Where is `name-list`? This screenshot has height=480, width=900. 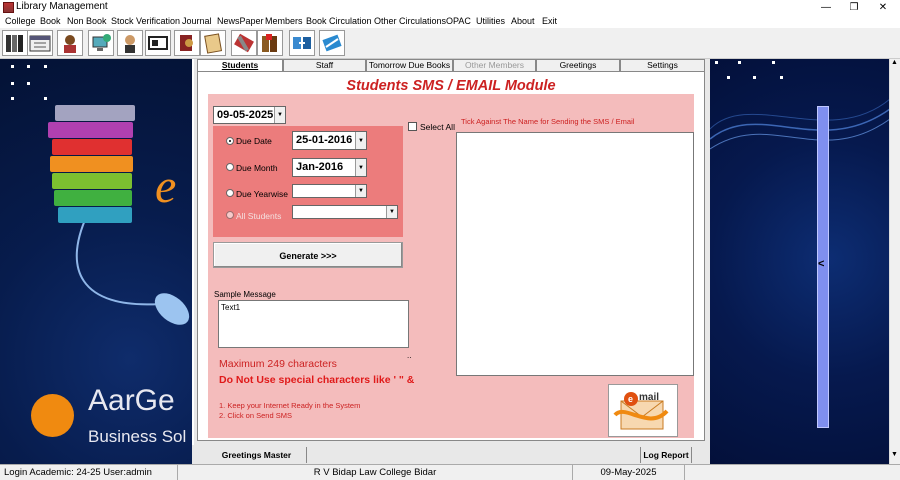
name-list is located at coordinates (575, 254).